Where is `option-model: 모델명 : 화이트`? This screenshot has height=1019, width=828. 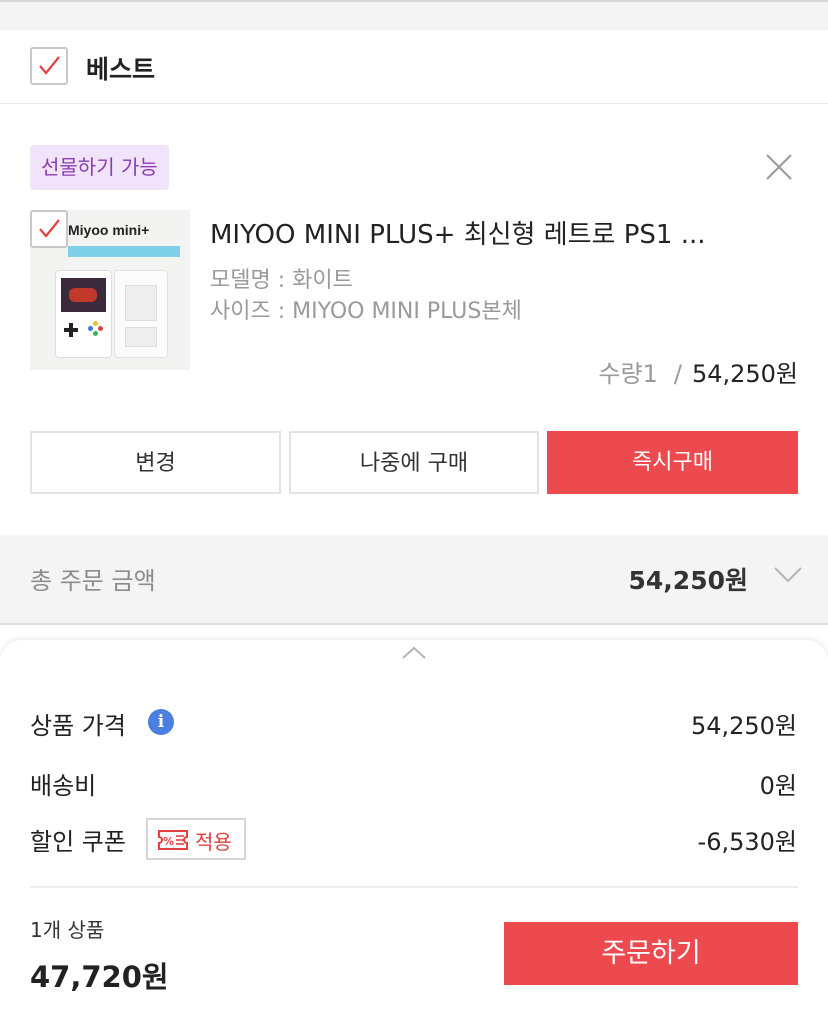
option-model: 모델명 : 화이트 is located at coordinates (281, 280).